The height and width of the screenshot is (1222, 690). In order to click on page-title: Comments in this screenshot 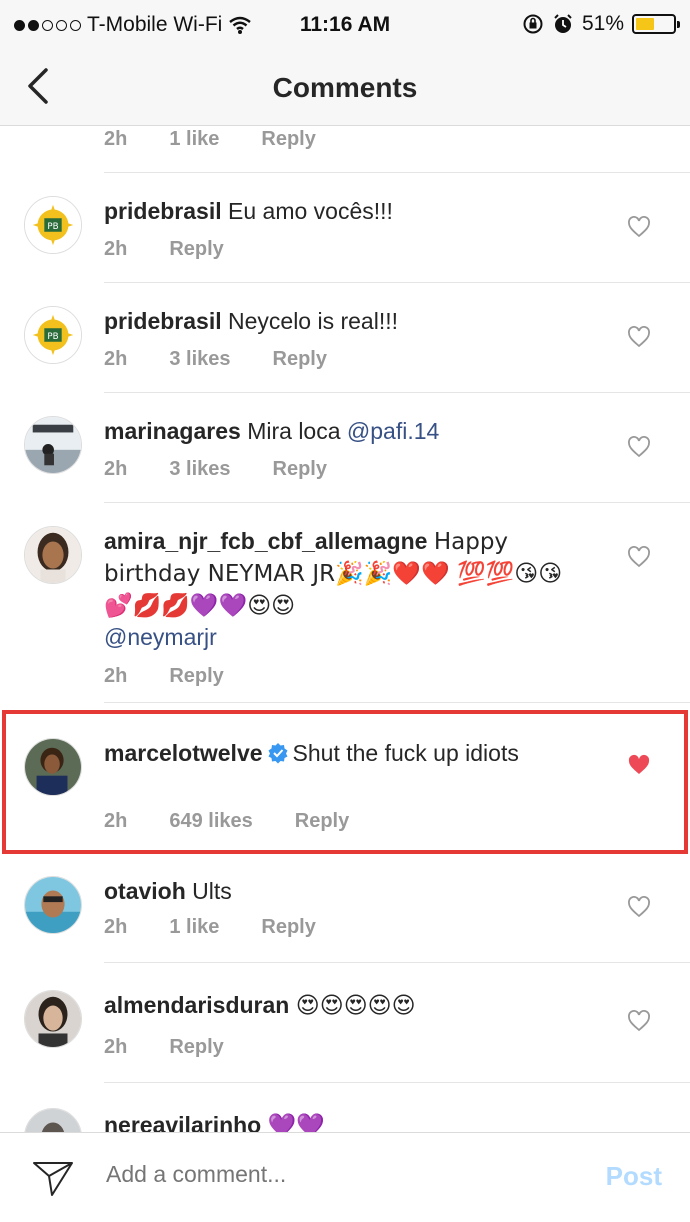, I will do `click(345, 87)`.